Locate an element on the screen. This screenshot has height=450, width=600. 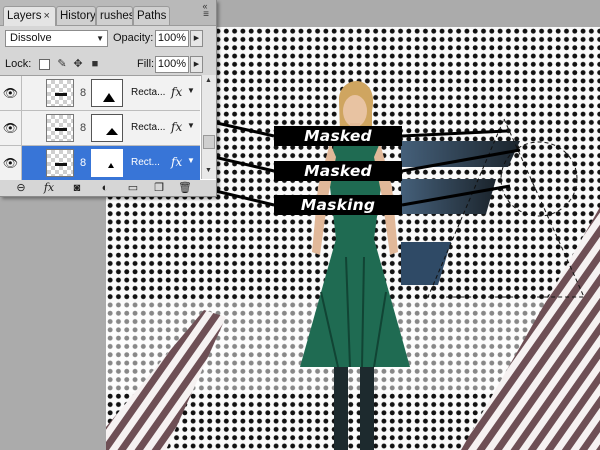
opacity-input: 100% is located at coordinates (172, 38).